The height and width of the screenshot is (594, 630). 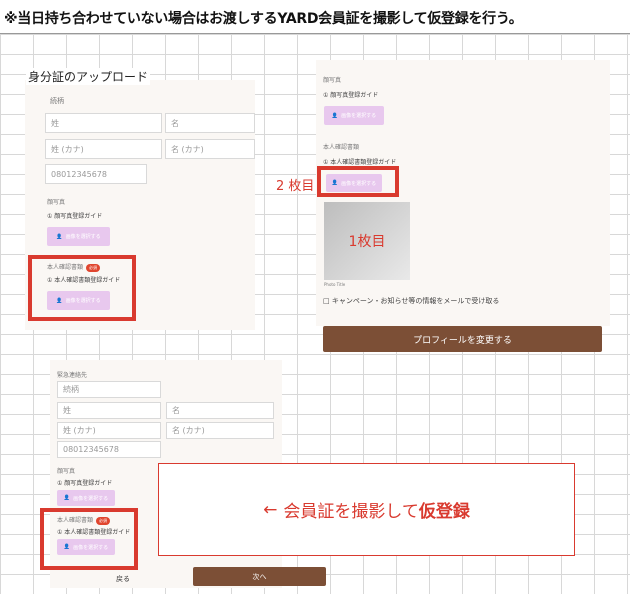 What do you see at coordinates (88, 76) in the screenshot?
I see `section-title: 身分証のアップロード` at bounding box center [88, 76].